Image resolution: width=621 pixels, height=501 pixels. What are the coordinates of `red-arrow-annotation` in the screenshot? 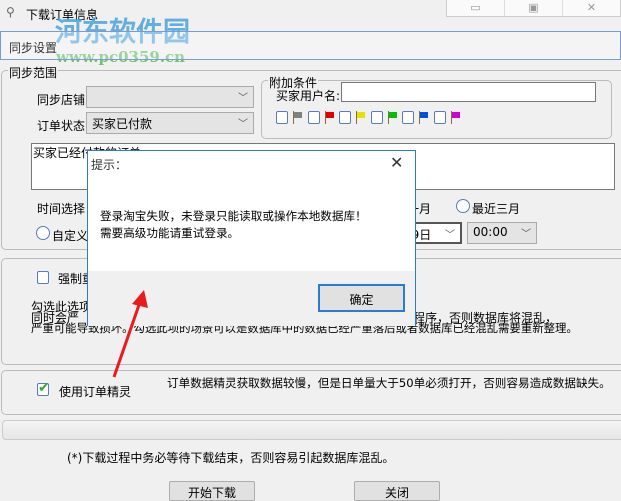 It's located at (130, 334).